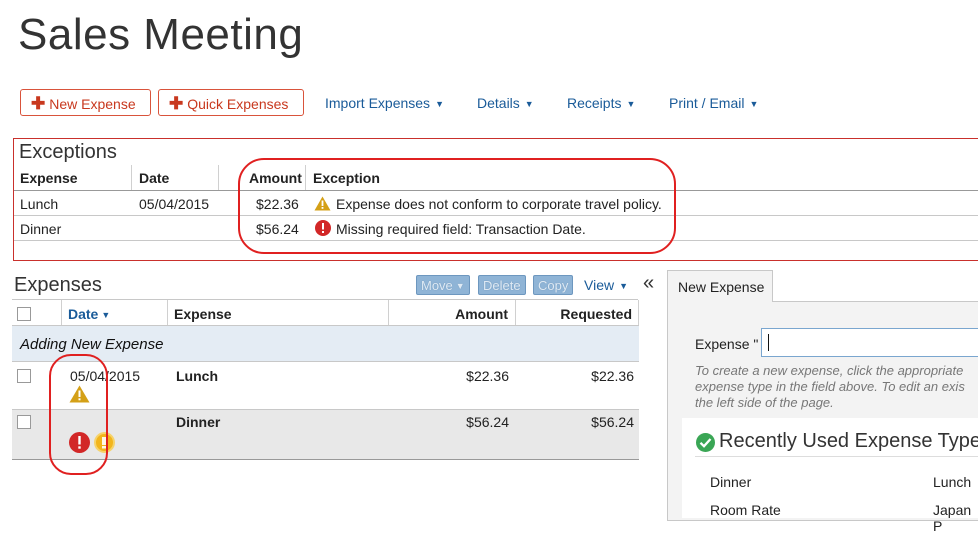 The height and width of the screenshot is (534, 978). What do you see at coordinates (68, 152) in the screenshot?
I see `exceptions-title: Exceptions` at bounding box center [68, 152].